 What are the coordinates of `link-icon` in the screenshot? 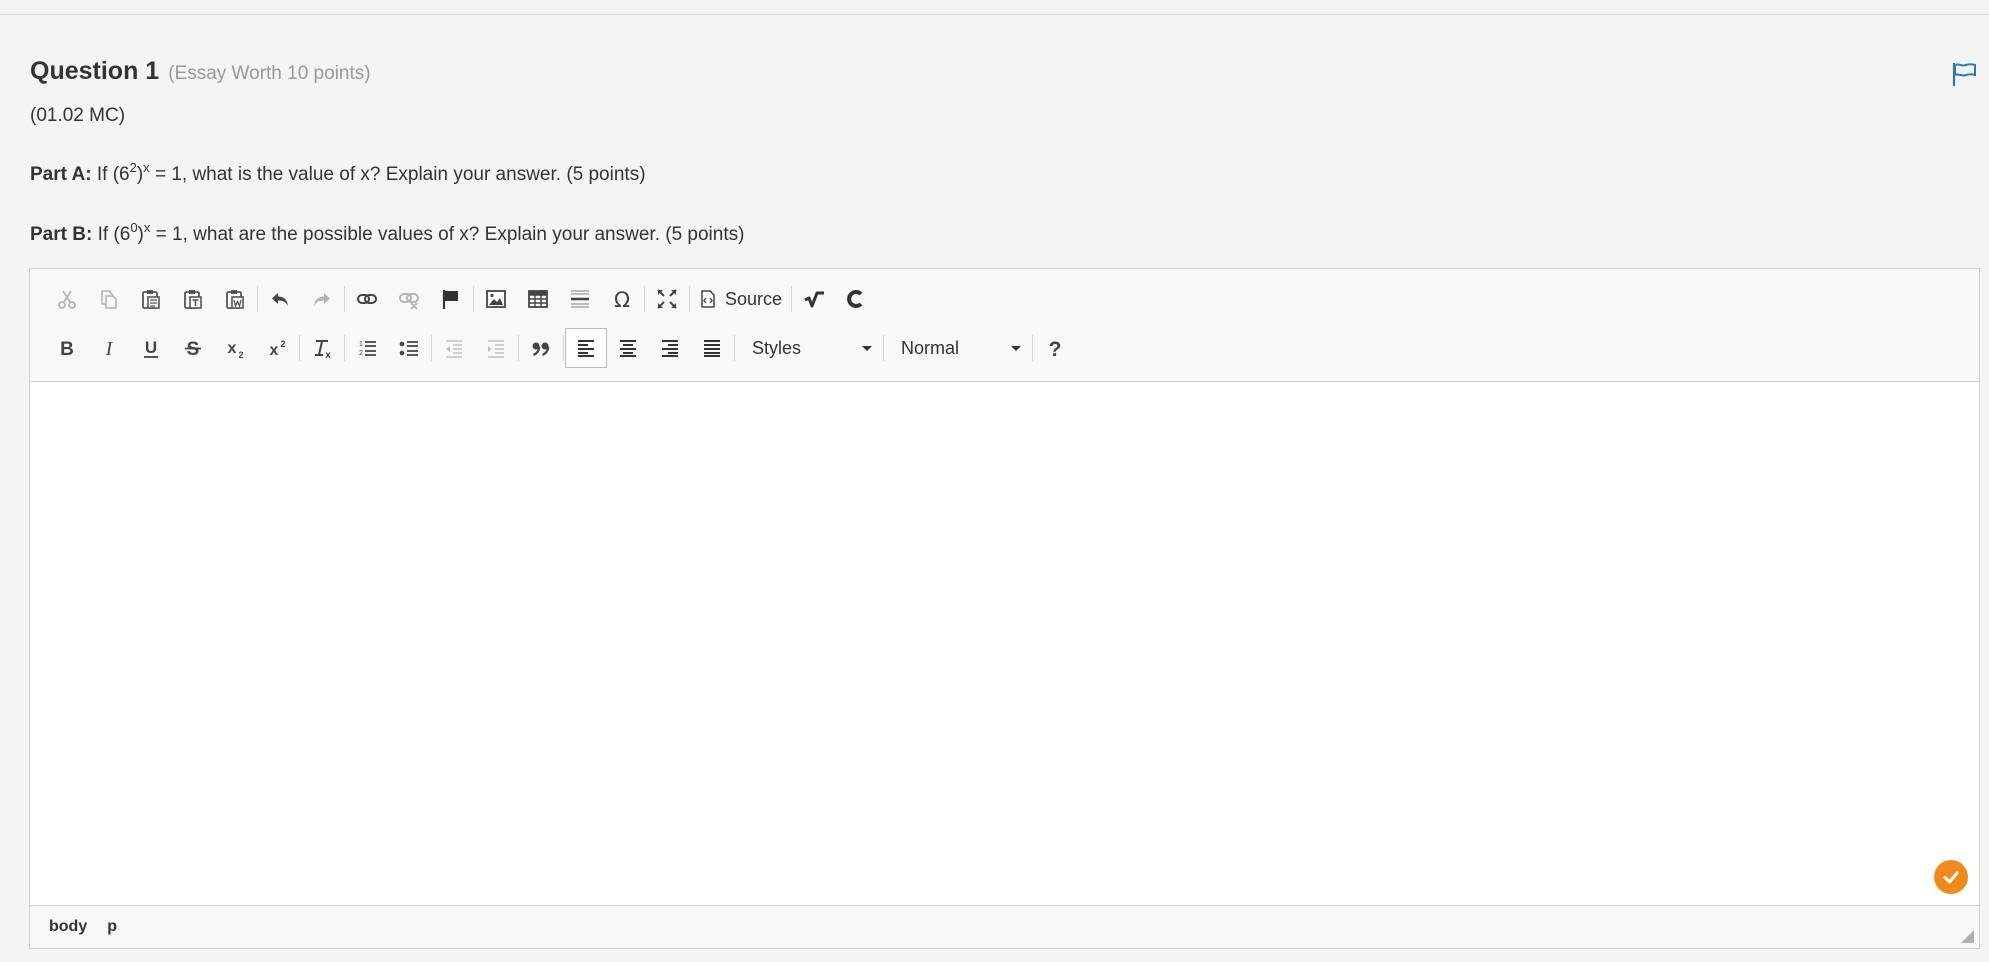 It's located at (367, 299).